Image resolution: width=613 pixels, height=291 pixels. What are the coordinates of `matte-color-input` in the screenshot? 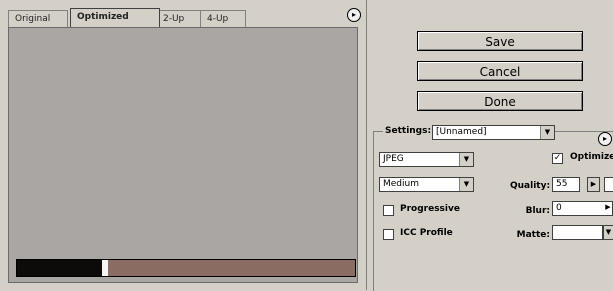 It's located at (577, 232).